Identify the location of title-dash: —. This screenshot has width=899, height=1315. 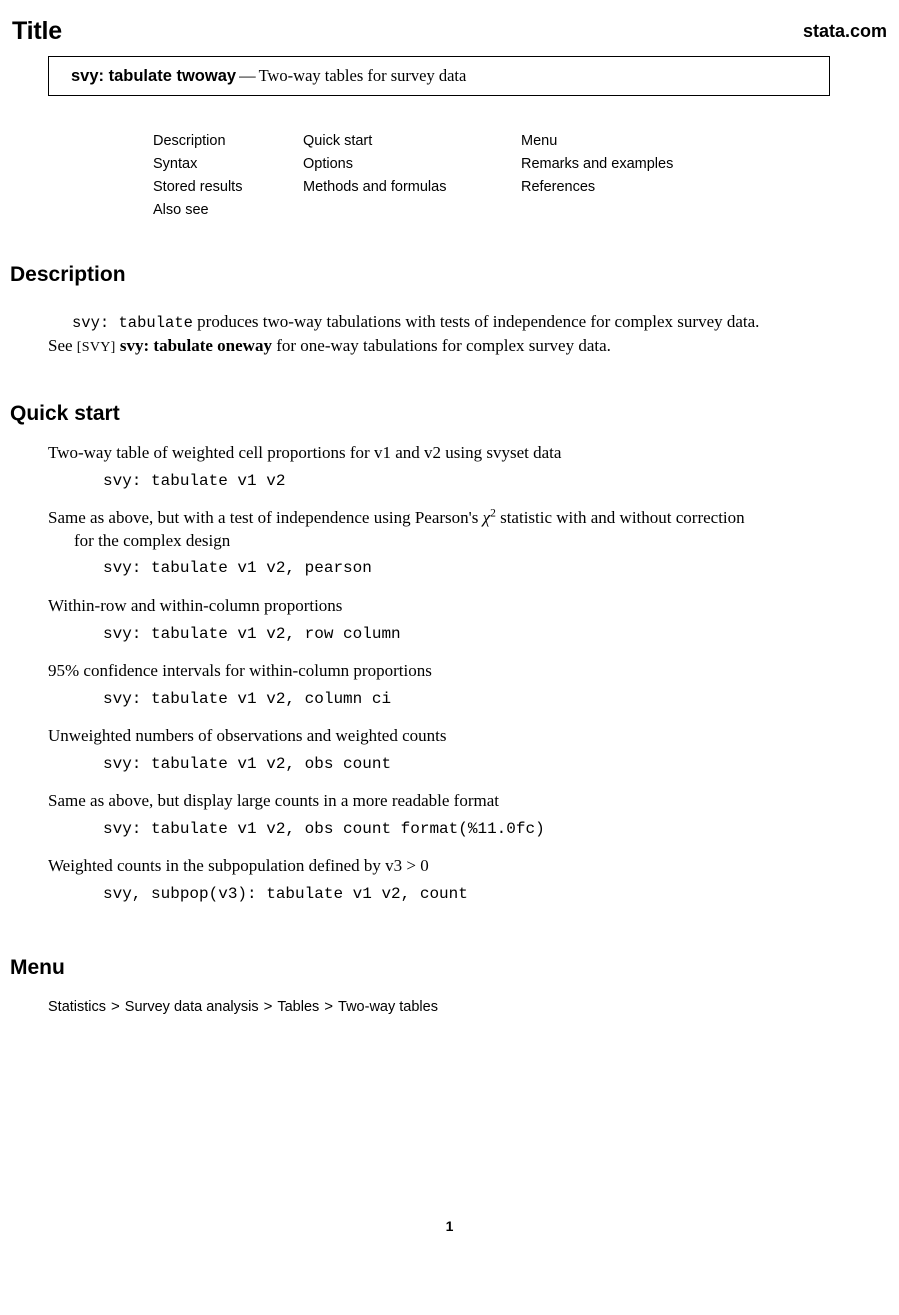
(247, 75).